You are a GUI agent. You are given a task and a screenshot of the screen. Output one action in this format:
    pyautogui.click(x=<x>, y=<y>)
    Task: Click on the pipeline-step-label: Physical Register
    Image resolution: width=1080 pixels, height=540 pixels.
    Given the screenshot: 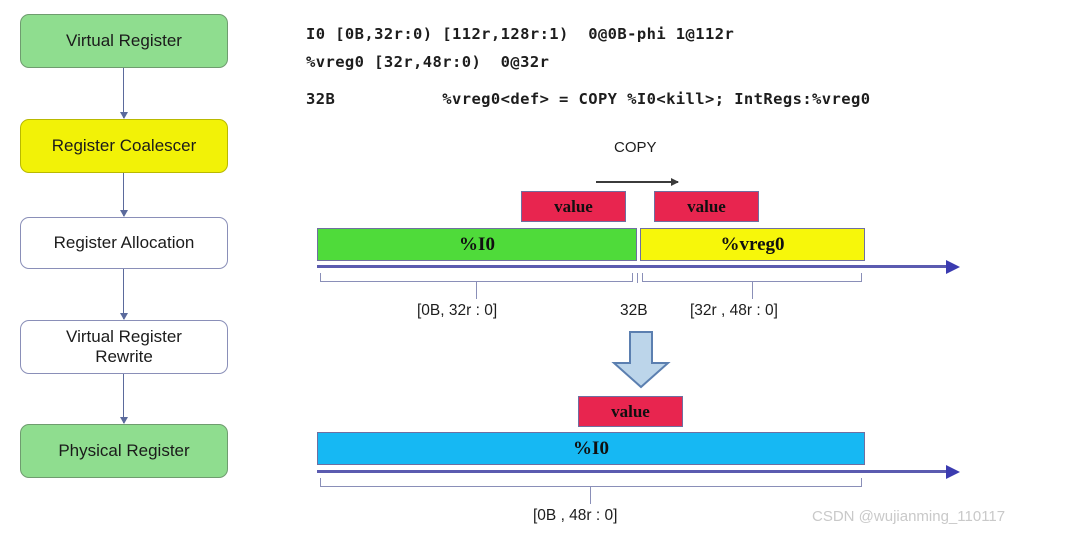 What is the action you would take?
    pyautogui.click(x=124, y=451)
    